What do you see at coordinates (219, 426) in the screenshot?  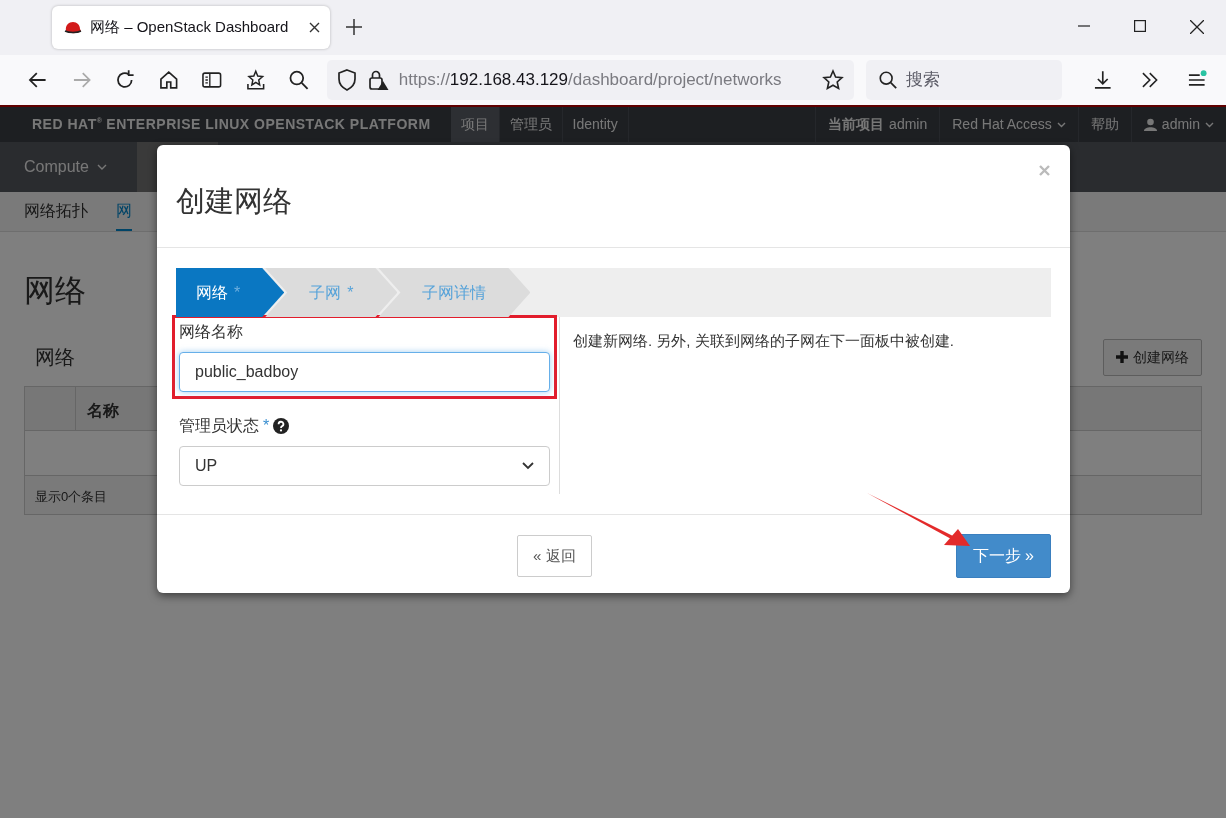 I see `field-label: 管理员状态` at bounding box center [219, 426].